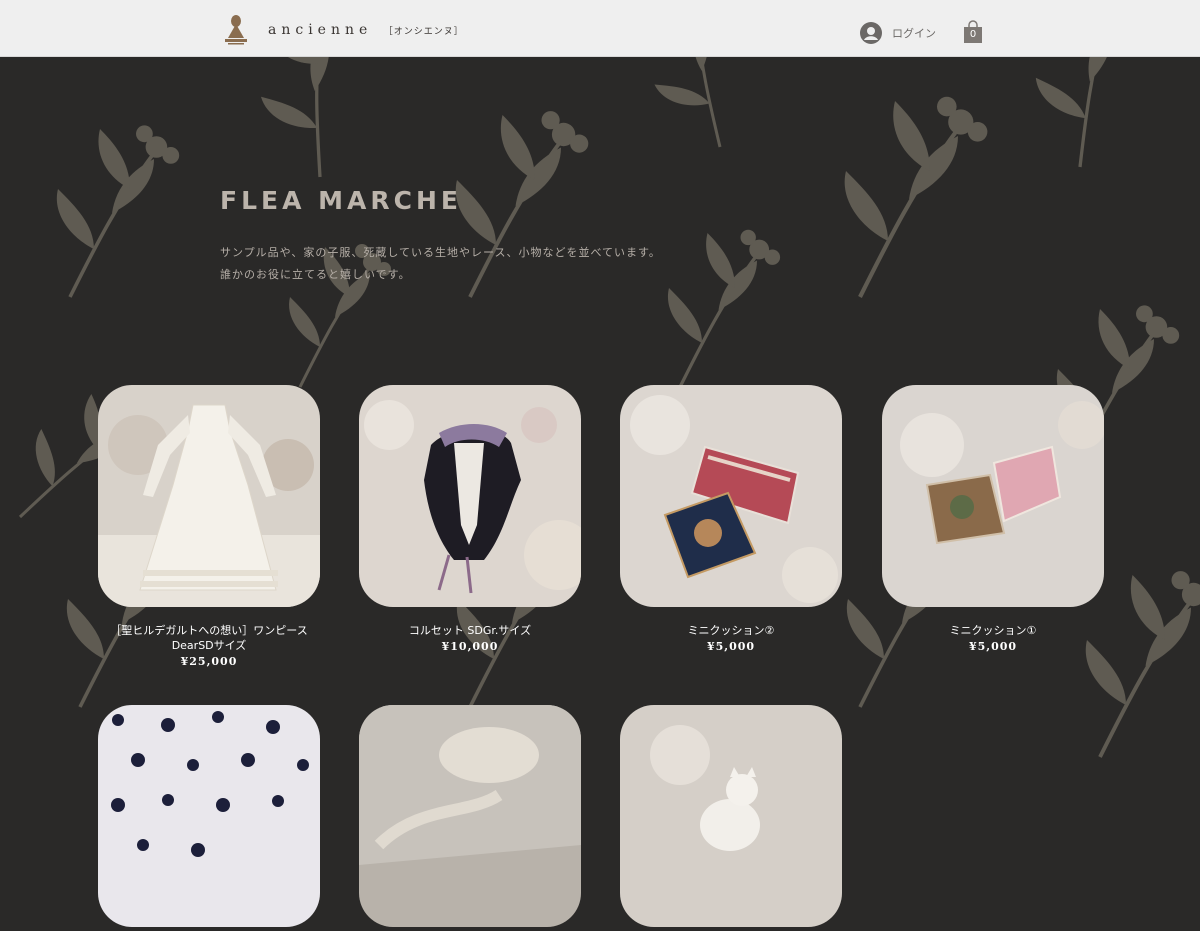  I want to click on product-card: ミニクッション② ¥5,000, so click(731, 519).